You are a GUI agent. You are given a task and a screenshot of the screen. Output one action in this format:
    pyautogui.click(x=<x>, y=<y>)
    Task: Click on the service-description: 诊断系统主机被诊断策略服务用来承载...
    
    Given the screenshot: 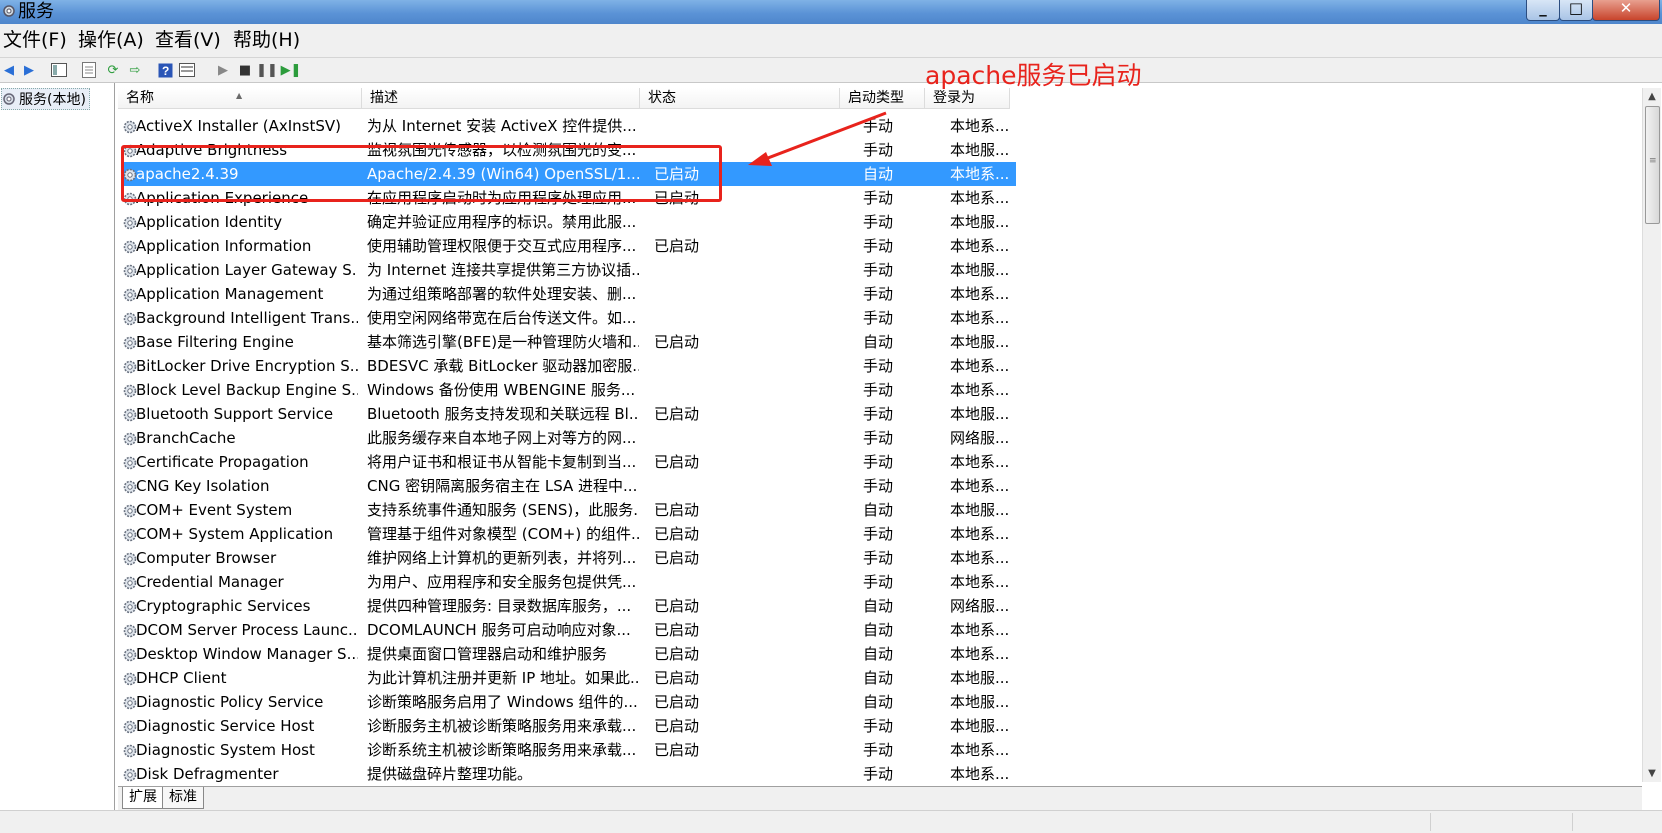 What is the action you would take?
    pyautogui.click(x=502, y=750)
    